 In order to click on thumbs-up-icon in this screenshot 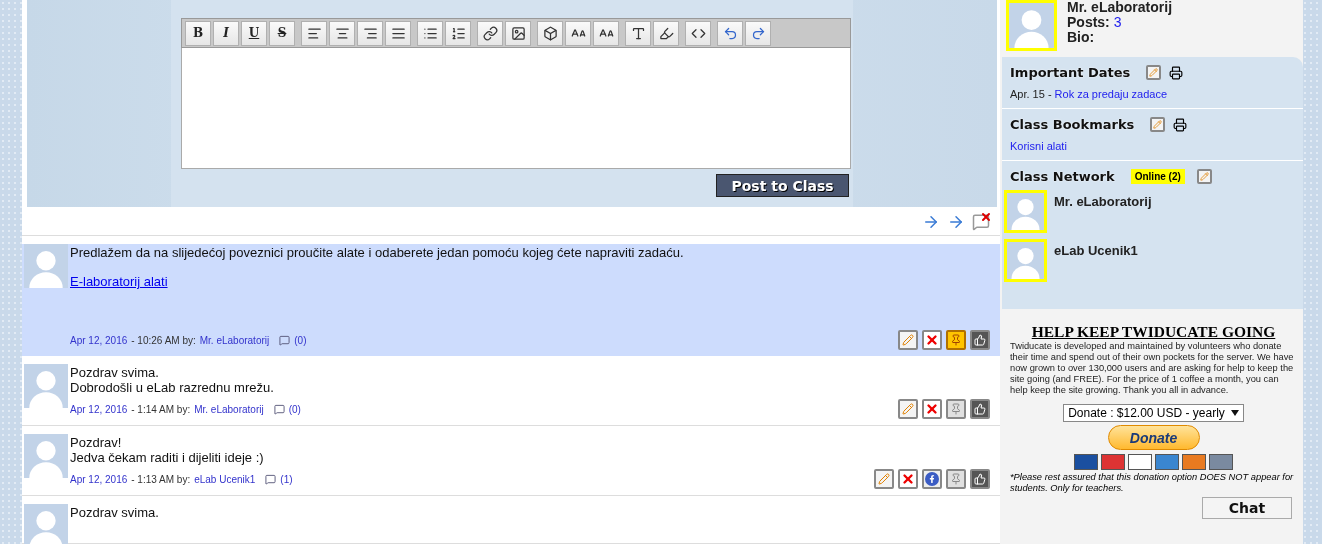, I will do `click(980, 340)`.